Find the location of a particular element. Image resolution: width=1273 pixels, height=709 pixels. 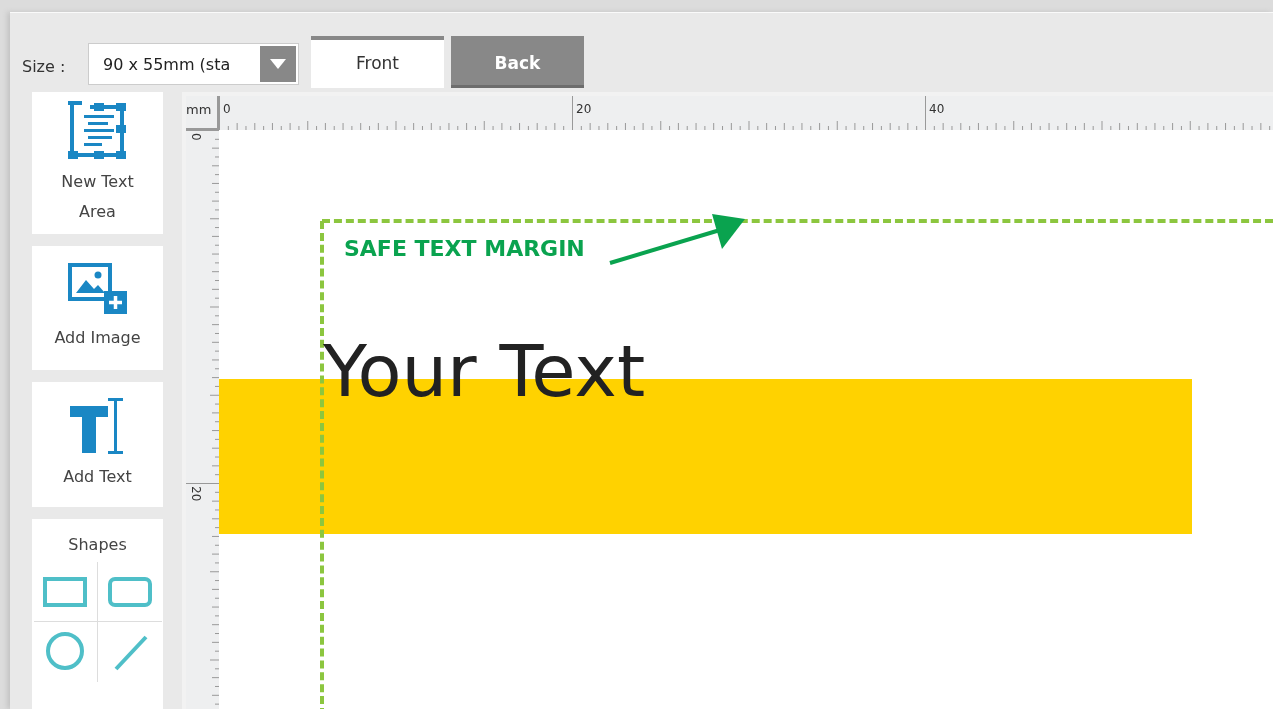

text-tool-icon is located at coordinates (97, 425).